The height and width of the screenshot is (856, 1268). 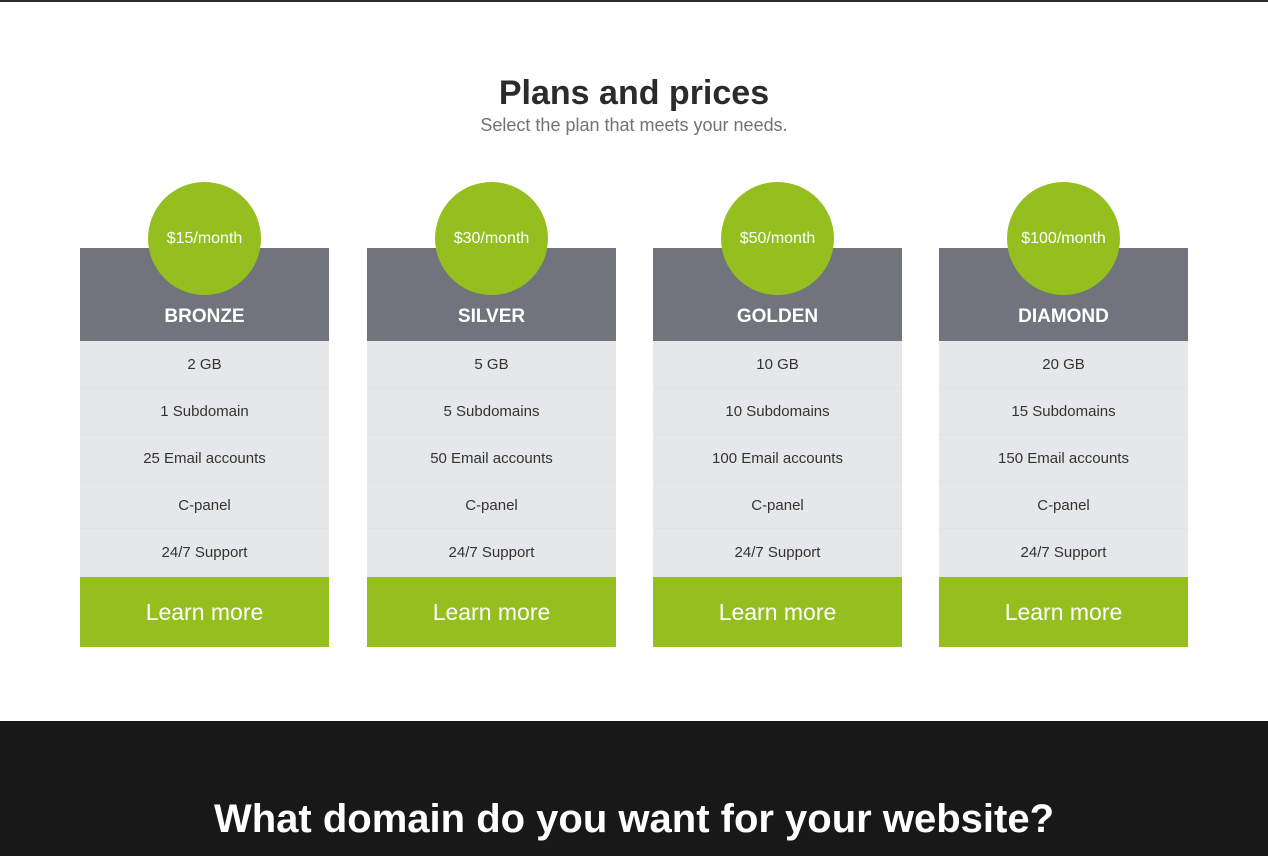 I want to click on feature-item: 50 Email accounts, so click(x=491, y=458).